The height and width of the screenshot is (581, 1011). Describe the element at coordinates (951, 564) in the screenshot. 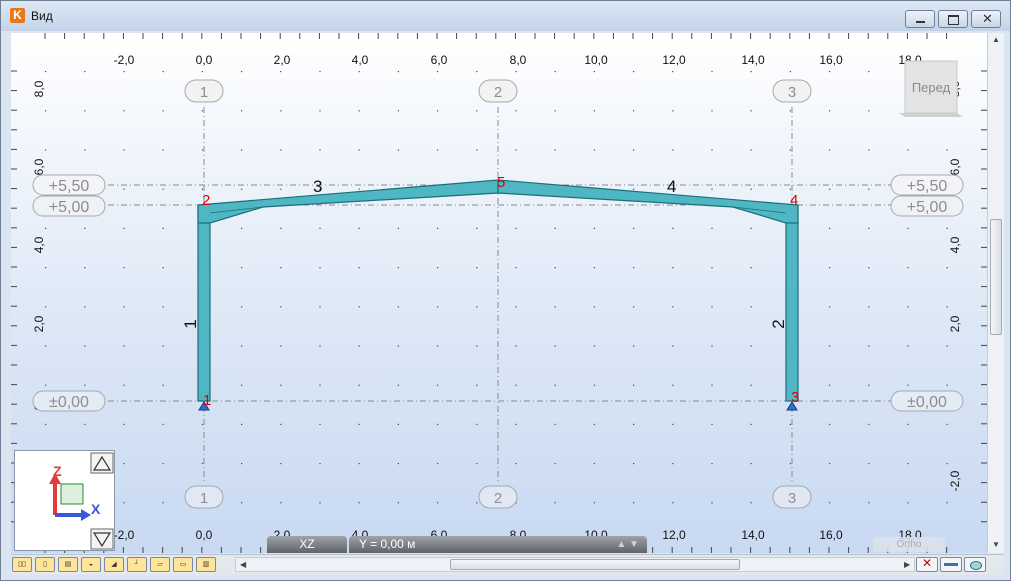

I see `toolbar-button-section-view` at that location.